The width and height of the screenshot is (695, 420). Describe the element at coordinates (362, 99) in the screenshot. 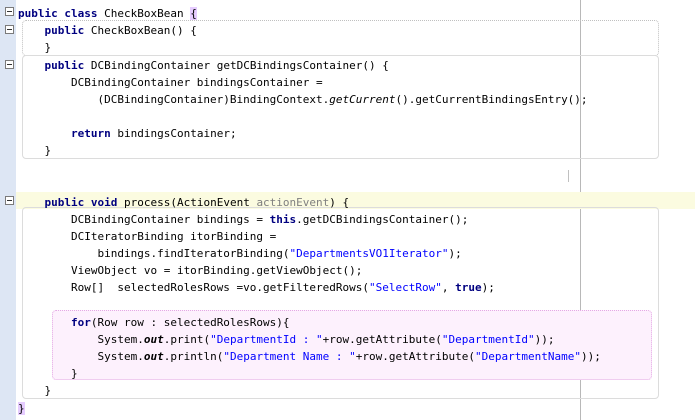

I see `code-token: getCurrent` at that location.